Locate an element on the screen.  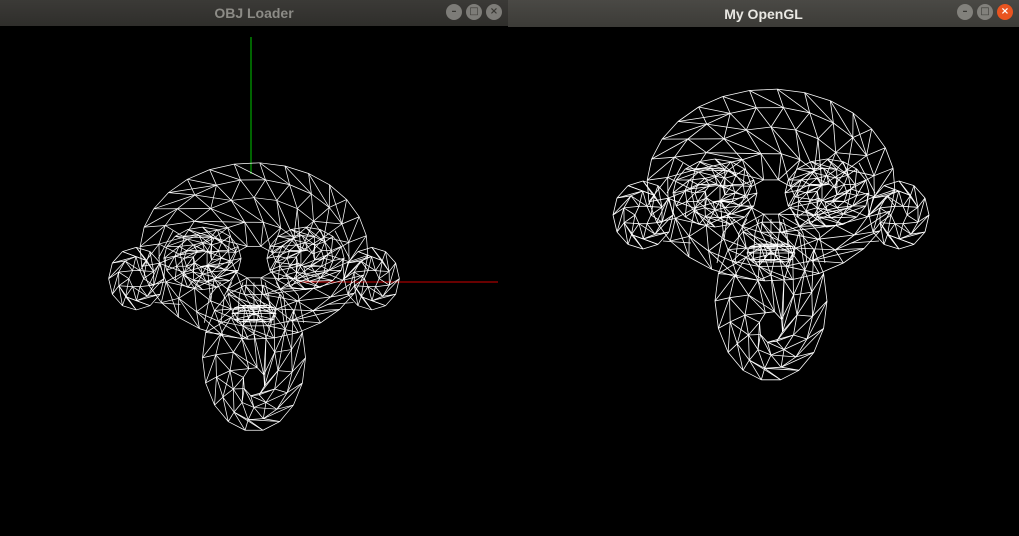
window-controls: – □ × is located at coordinates (985, 12).